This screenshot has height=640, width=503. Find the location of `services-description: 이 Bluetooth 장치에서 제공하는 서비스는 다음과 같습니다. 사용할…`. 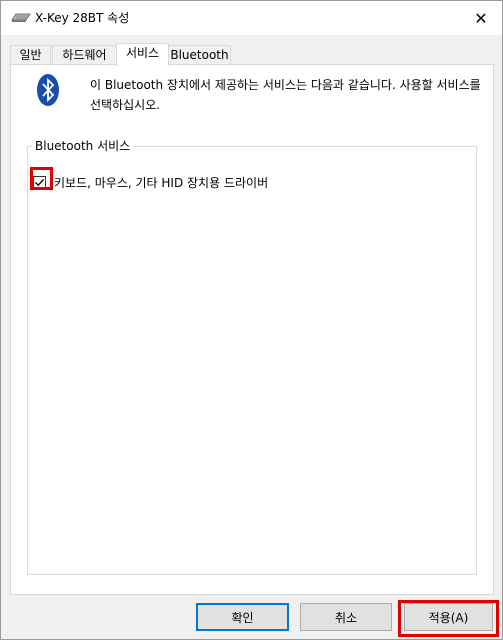

services-description: 이 Bluetooth 장치에서 제공하는 서비스는 다음과 같습니다. 사용할… is located at coordinates (285, 95).